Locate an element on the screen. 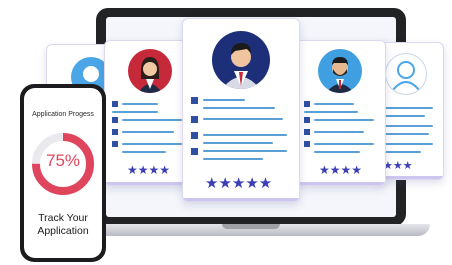 This screenshot has height=265, width=452. laptop-notch is located at coordinates (251, 226).